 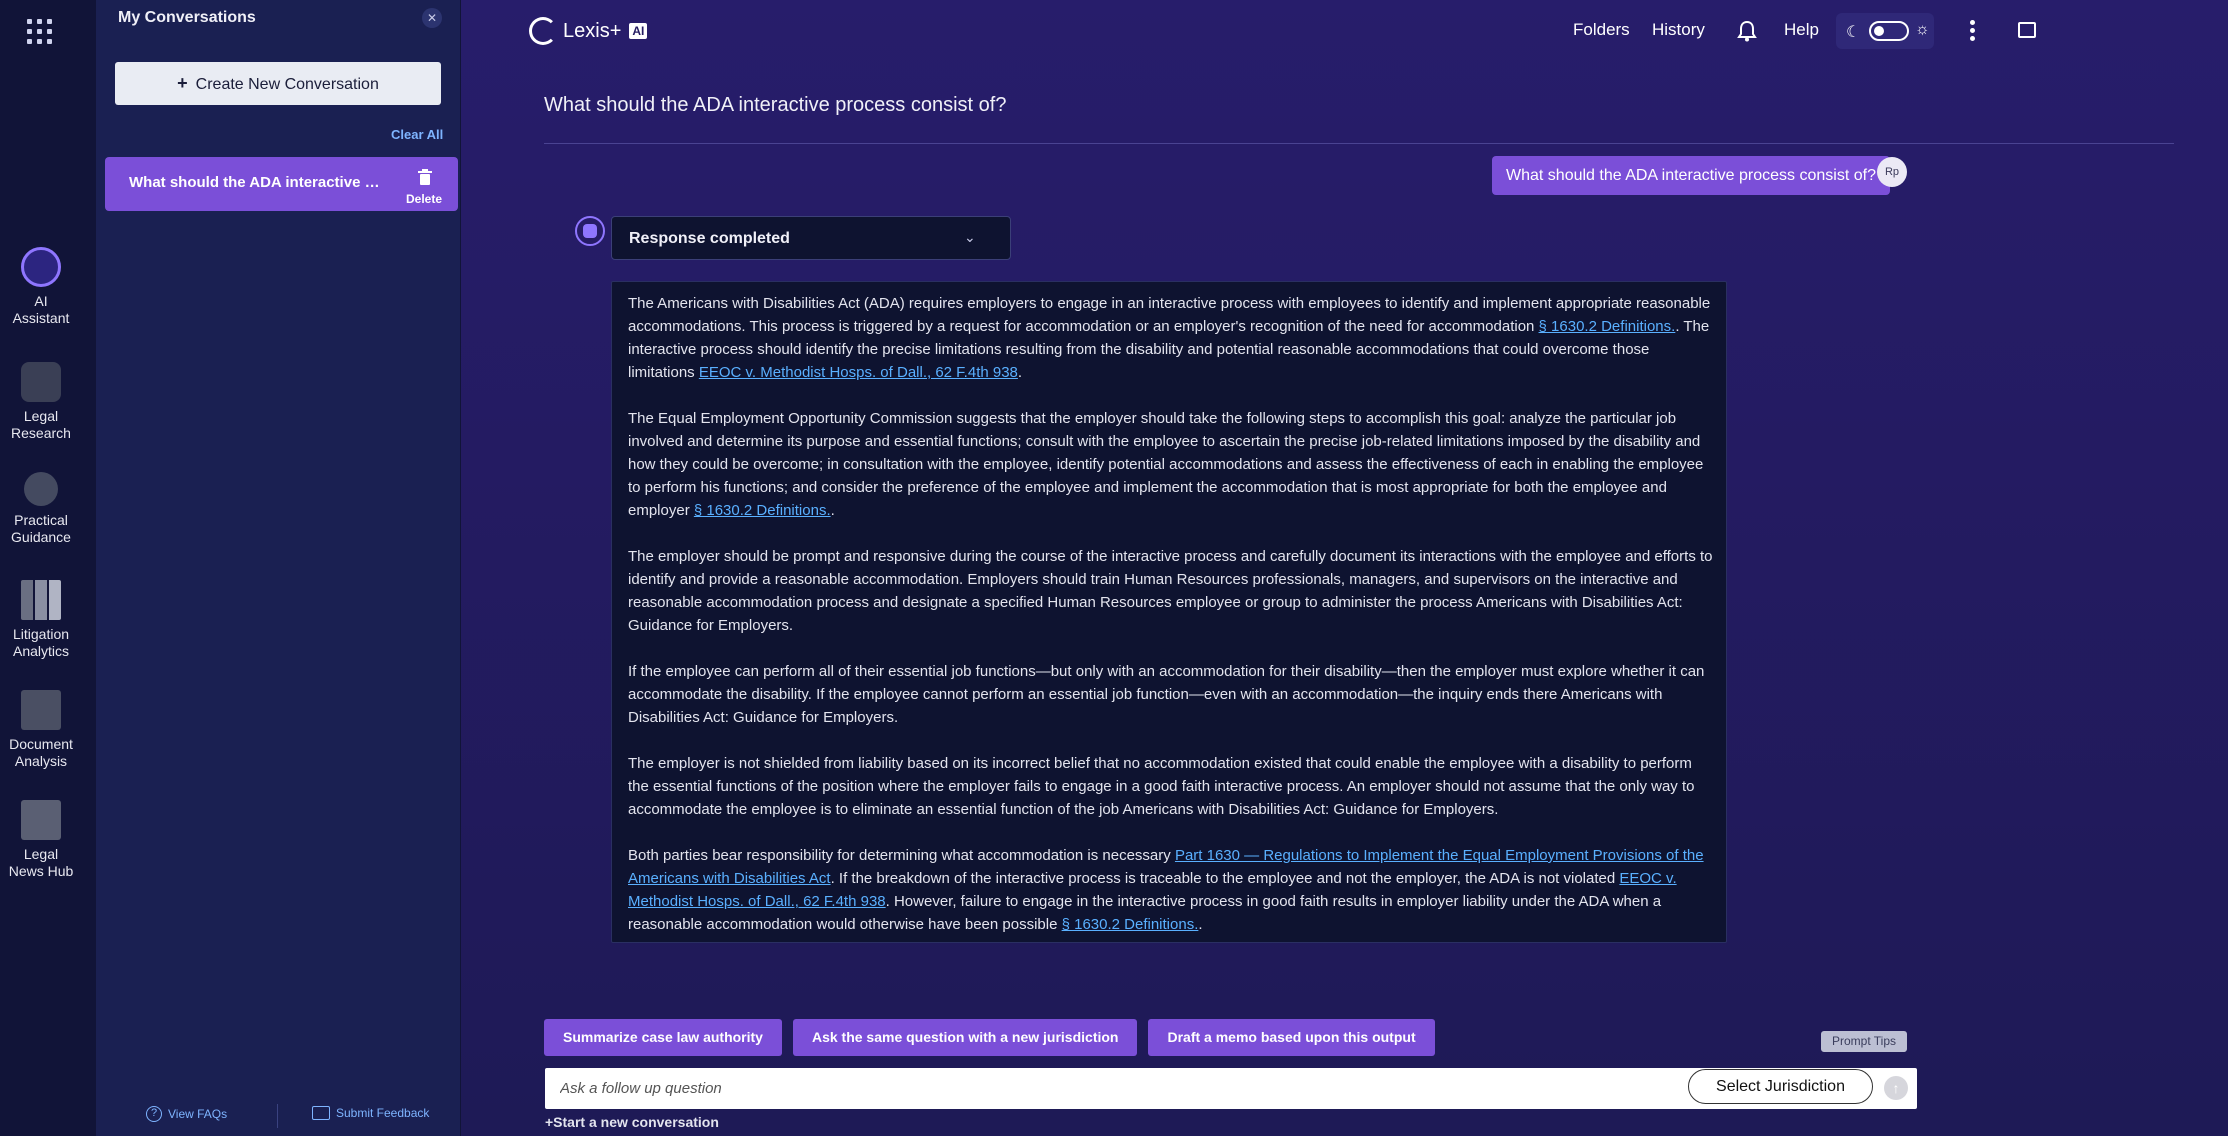 What do you see at coordinates (1747, 31) in the screenshot?
I see `bell-icon` at bounding box center [1747, 31].